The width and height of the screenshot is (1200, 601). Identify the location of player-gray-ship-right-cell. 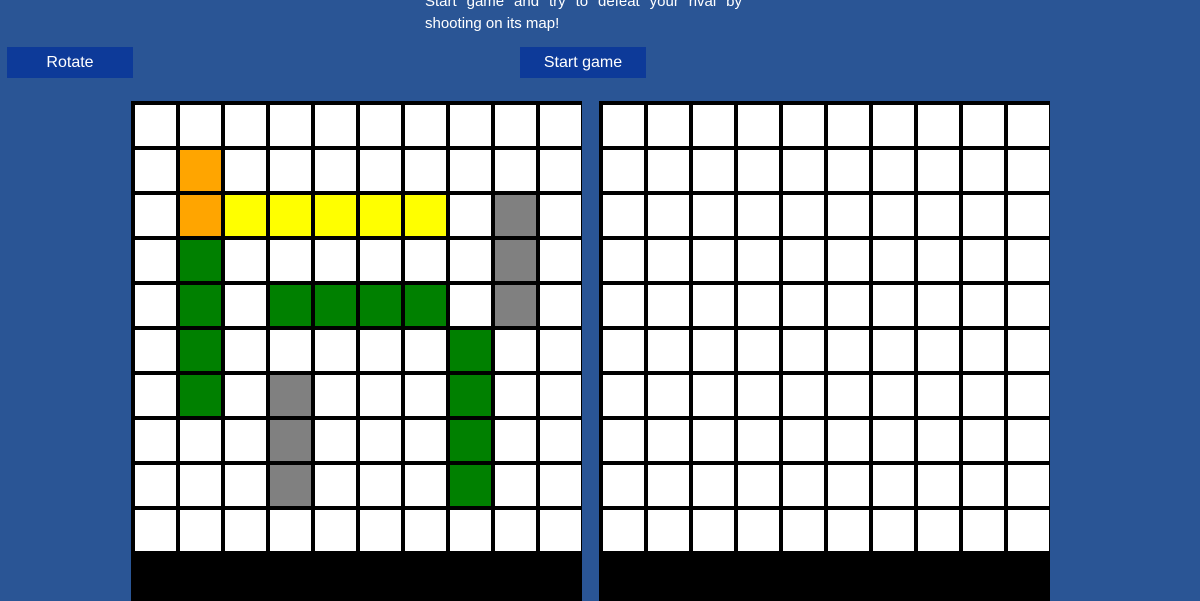
(515, 215).